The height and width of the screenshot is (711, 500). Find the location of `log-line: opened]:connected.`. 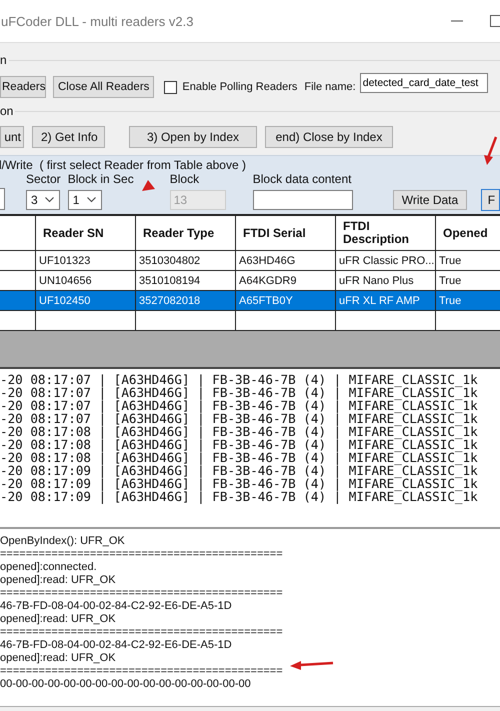

log-line: opened]:connected. is located at coordinates (48, 567).